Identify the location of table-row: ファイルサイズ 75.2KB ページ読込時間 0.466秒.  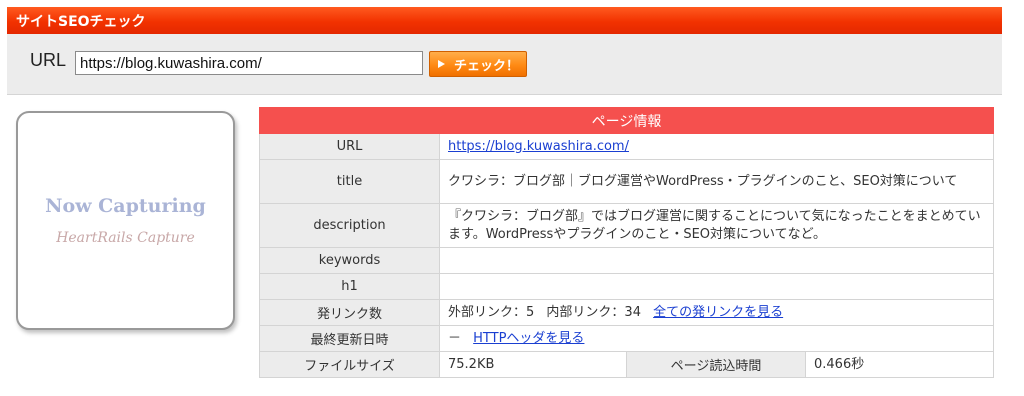
(627, 364).